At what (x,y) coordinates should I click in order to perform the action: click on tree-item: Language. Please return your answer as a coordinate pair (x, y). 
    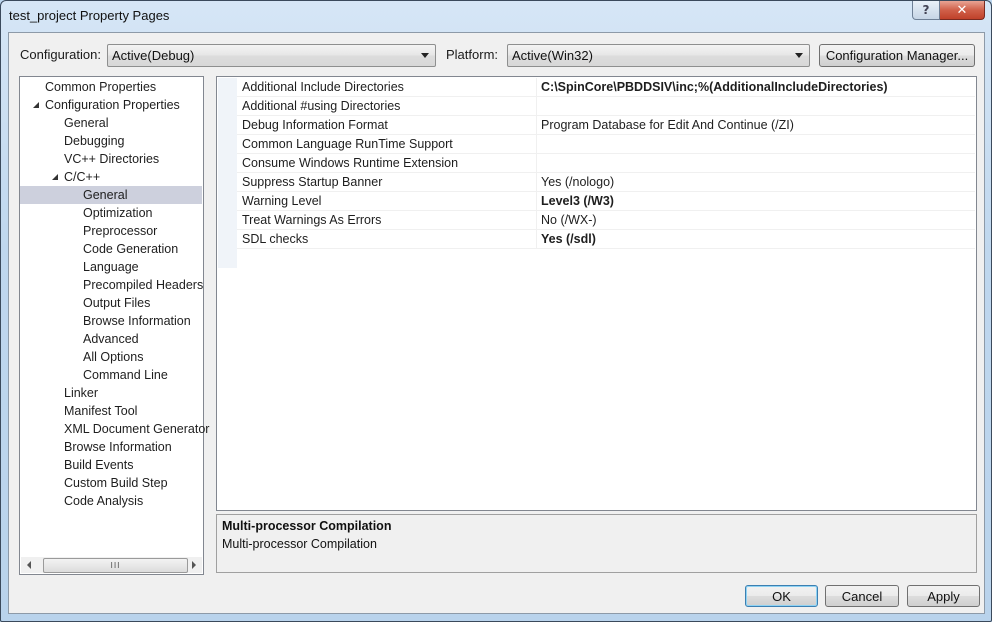
    Looking at the image, I should click on (111, 267).